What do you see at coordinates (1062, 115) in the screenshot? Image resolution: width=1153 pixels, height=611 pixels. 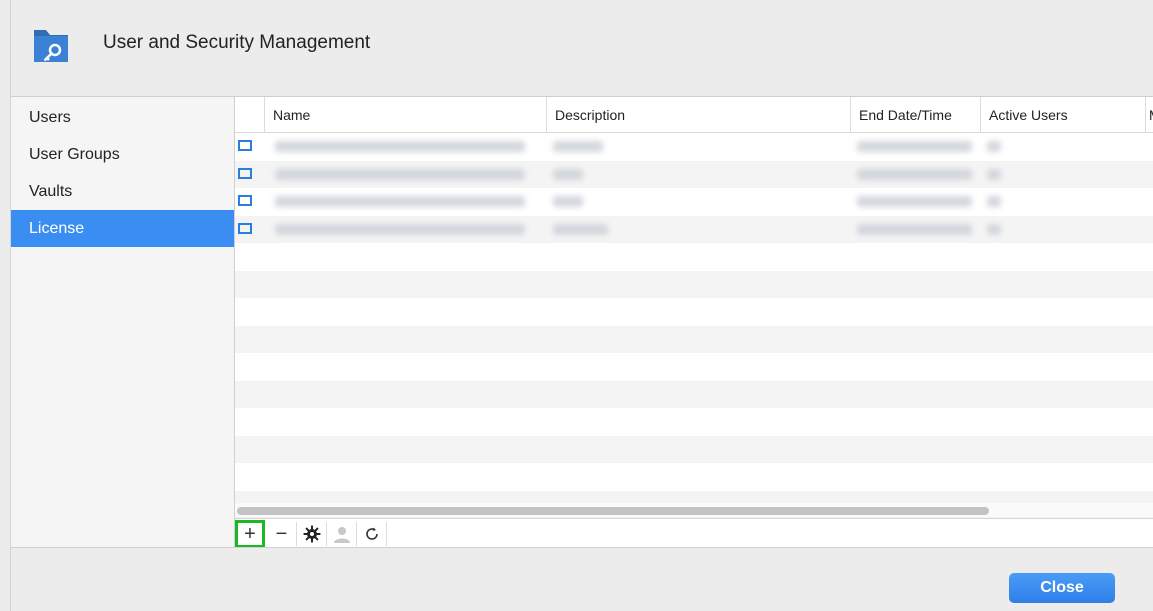 I see `column-header-active-users: Active Users` at bounding box center [1062, 115].